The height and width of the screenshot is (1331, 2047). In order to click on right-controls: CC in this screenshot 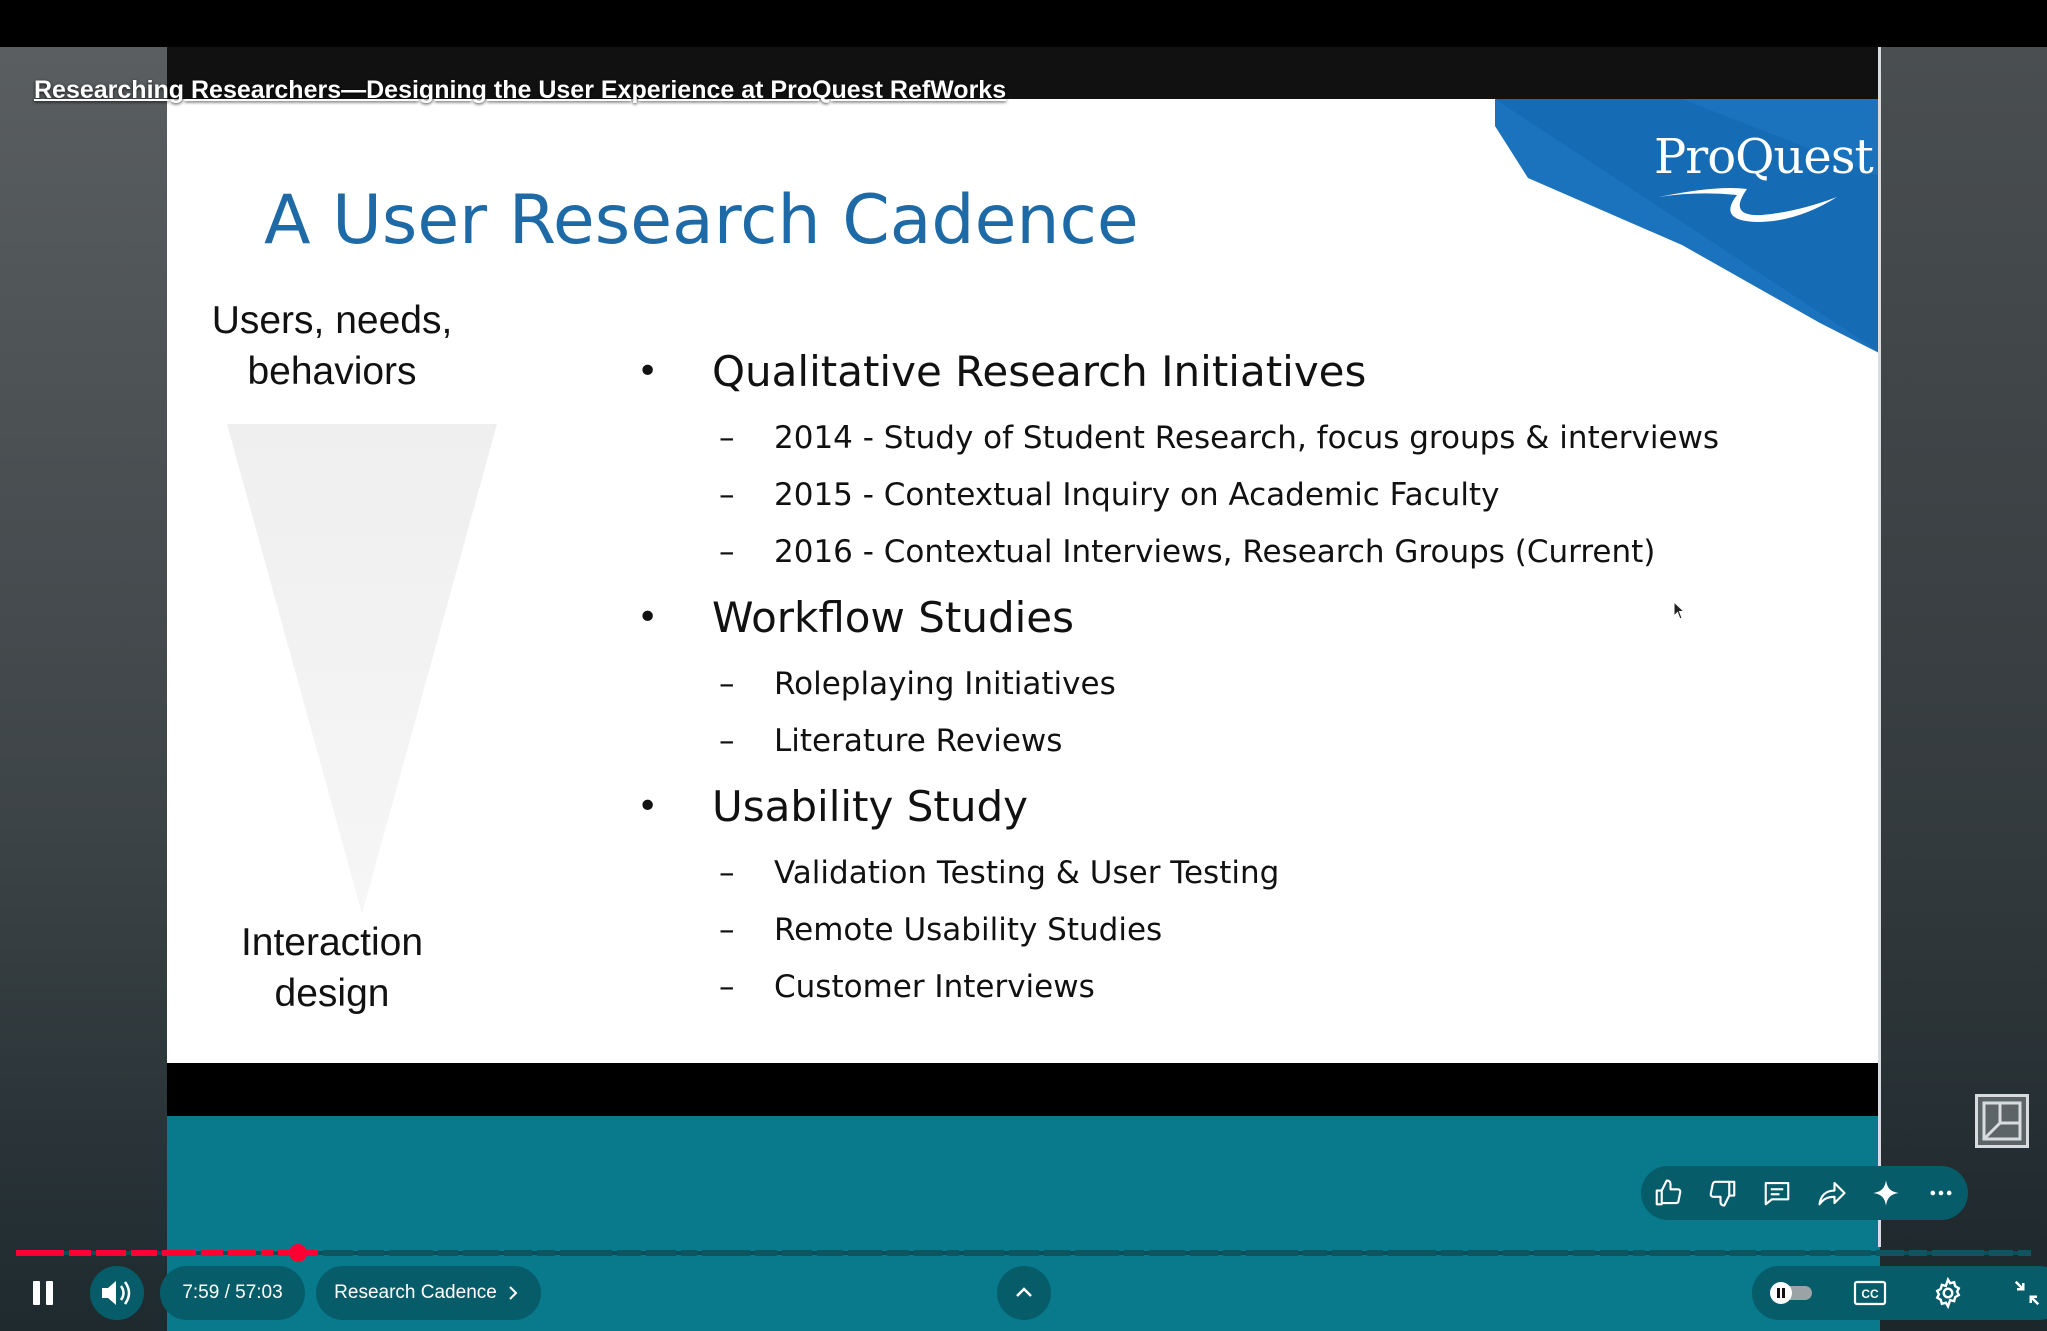, I will do `click(1899, 1293)`.